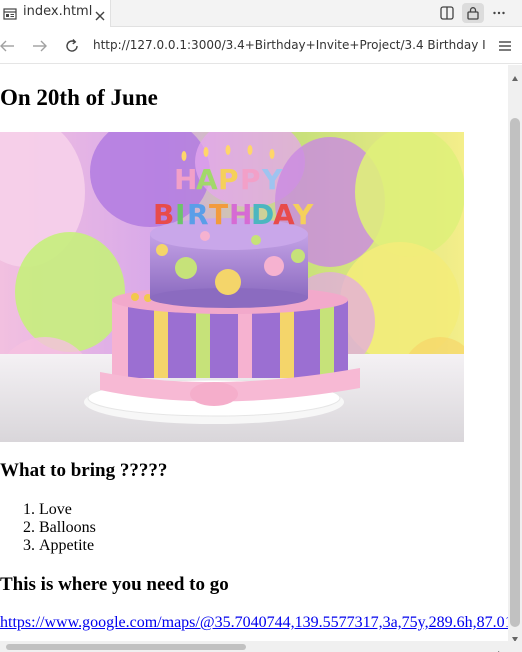 The image size is (522, 652). Describe the element at coordinates (218, 214) in the screenshot. I see `svg-text: T` at that location.